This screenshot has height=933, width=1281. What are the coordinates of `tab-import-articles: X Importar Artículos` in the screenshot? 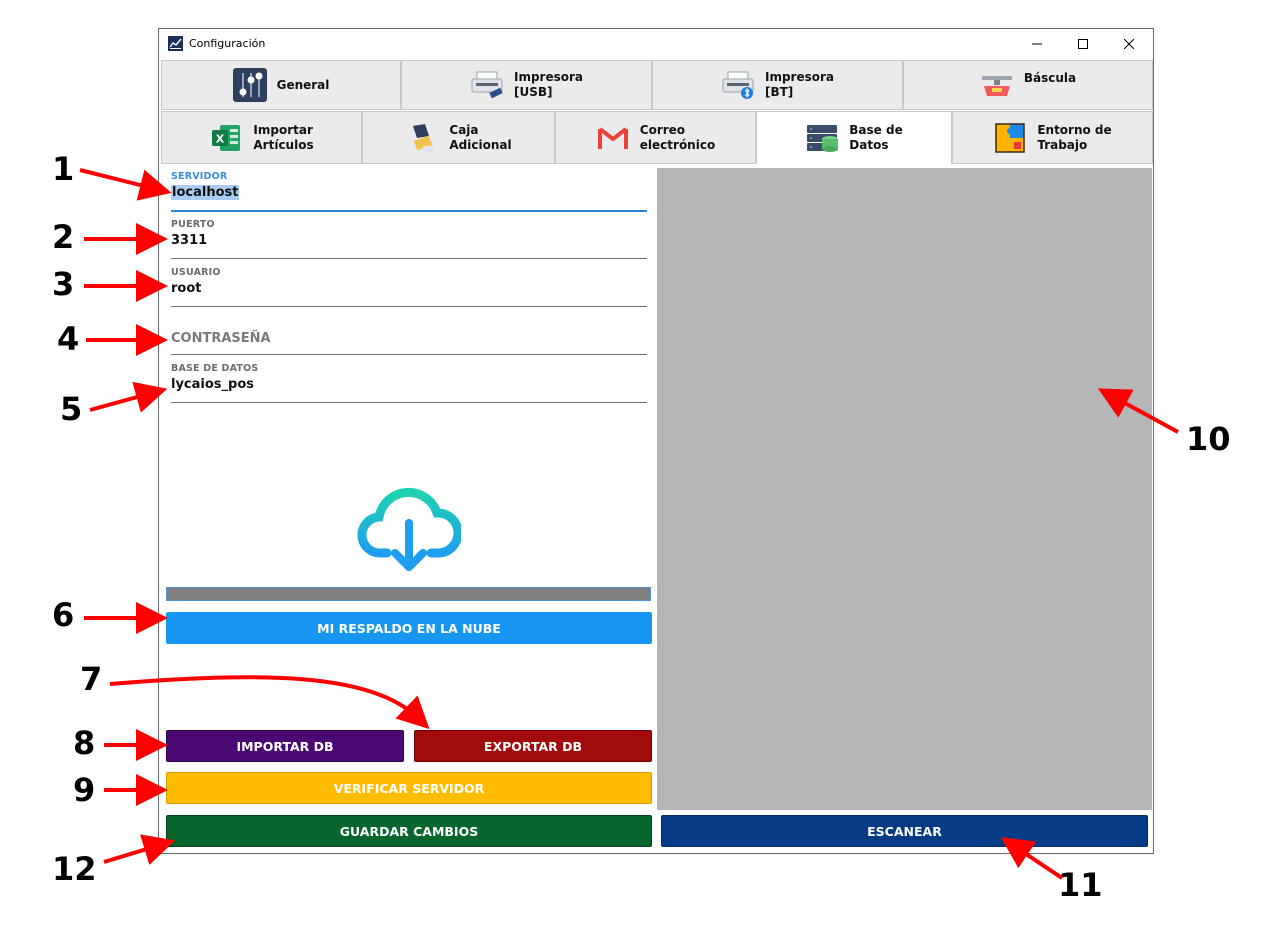 It's located at (261, 137).